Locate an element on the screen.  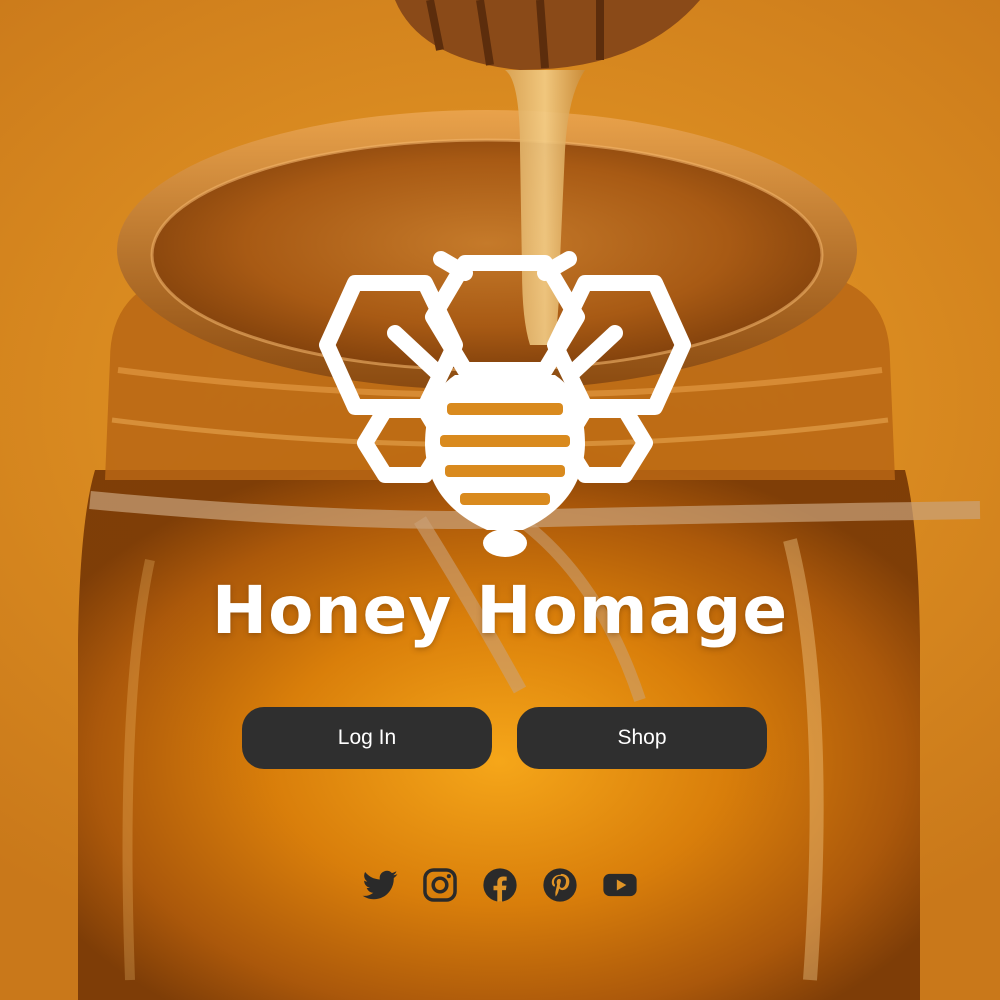
instagram-icon is located at coordinates (440, 885).